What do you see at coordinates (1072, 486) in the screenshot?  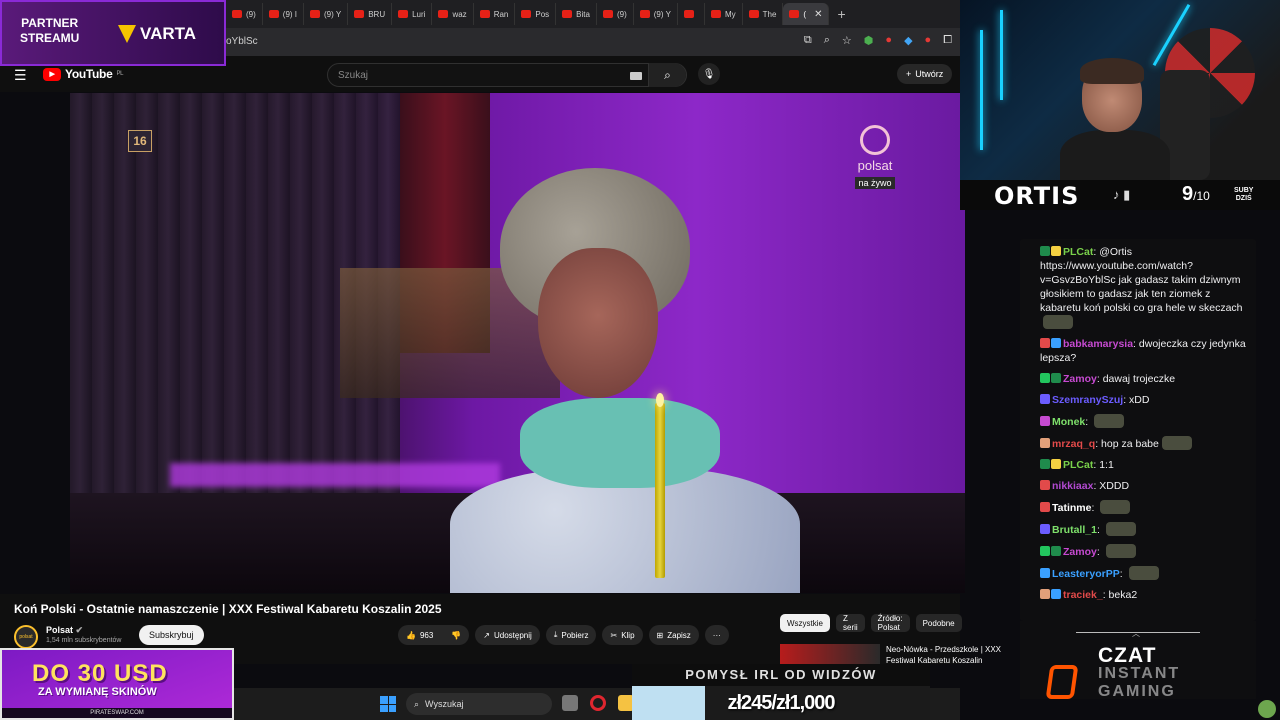 I see `chat-username: nikkiaax` at bounding box center [1072, 486].